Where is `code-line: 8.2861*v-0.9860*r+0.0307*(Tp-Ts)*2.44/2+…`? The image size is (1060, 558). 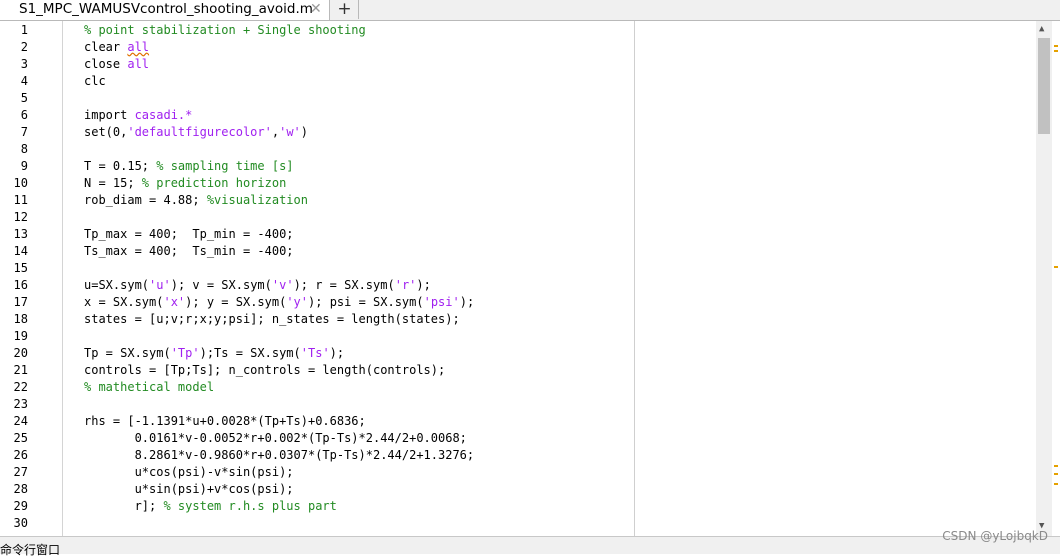
code-line: 8.2861*v-0.9860*r+0.0307*(Tp-Ts)*2.44/2+… is located at coordinates (549, 455).